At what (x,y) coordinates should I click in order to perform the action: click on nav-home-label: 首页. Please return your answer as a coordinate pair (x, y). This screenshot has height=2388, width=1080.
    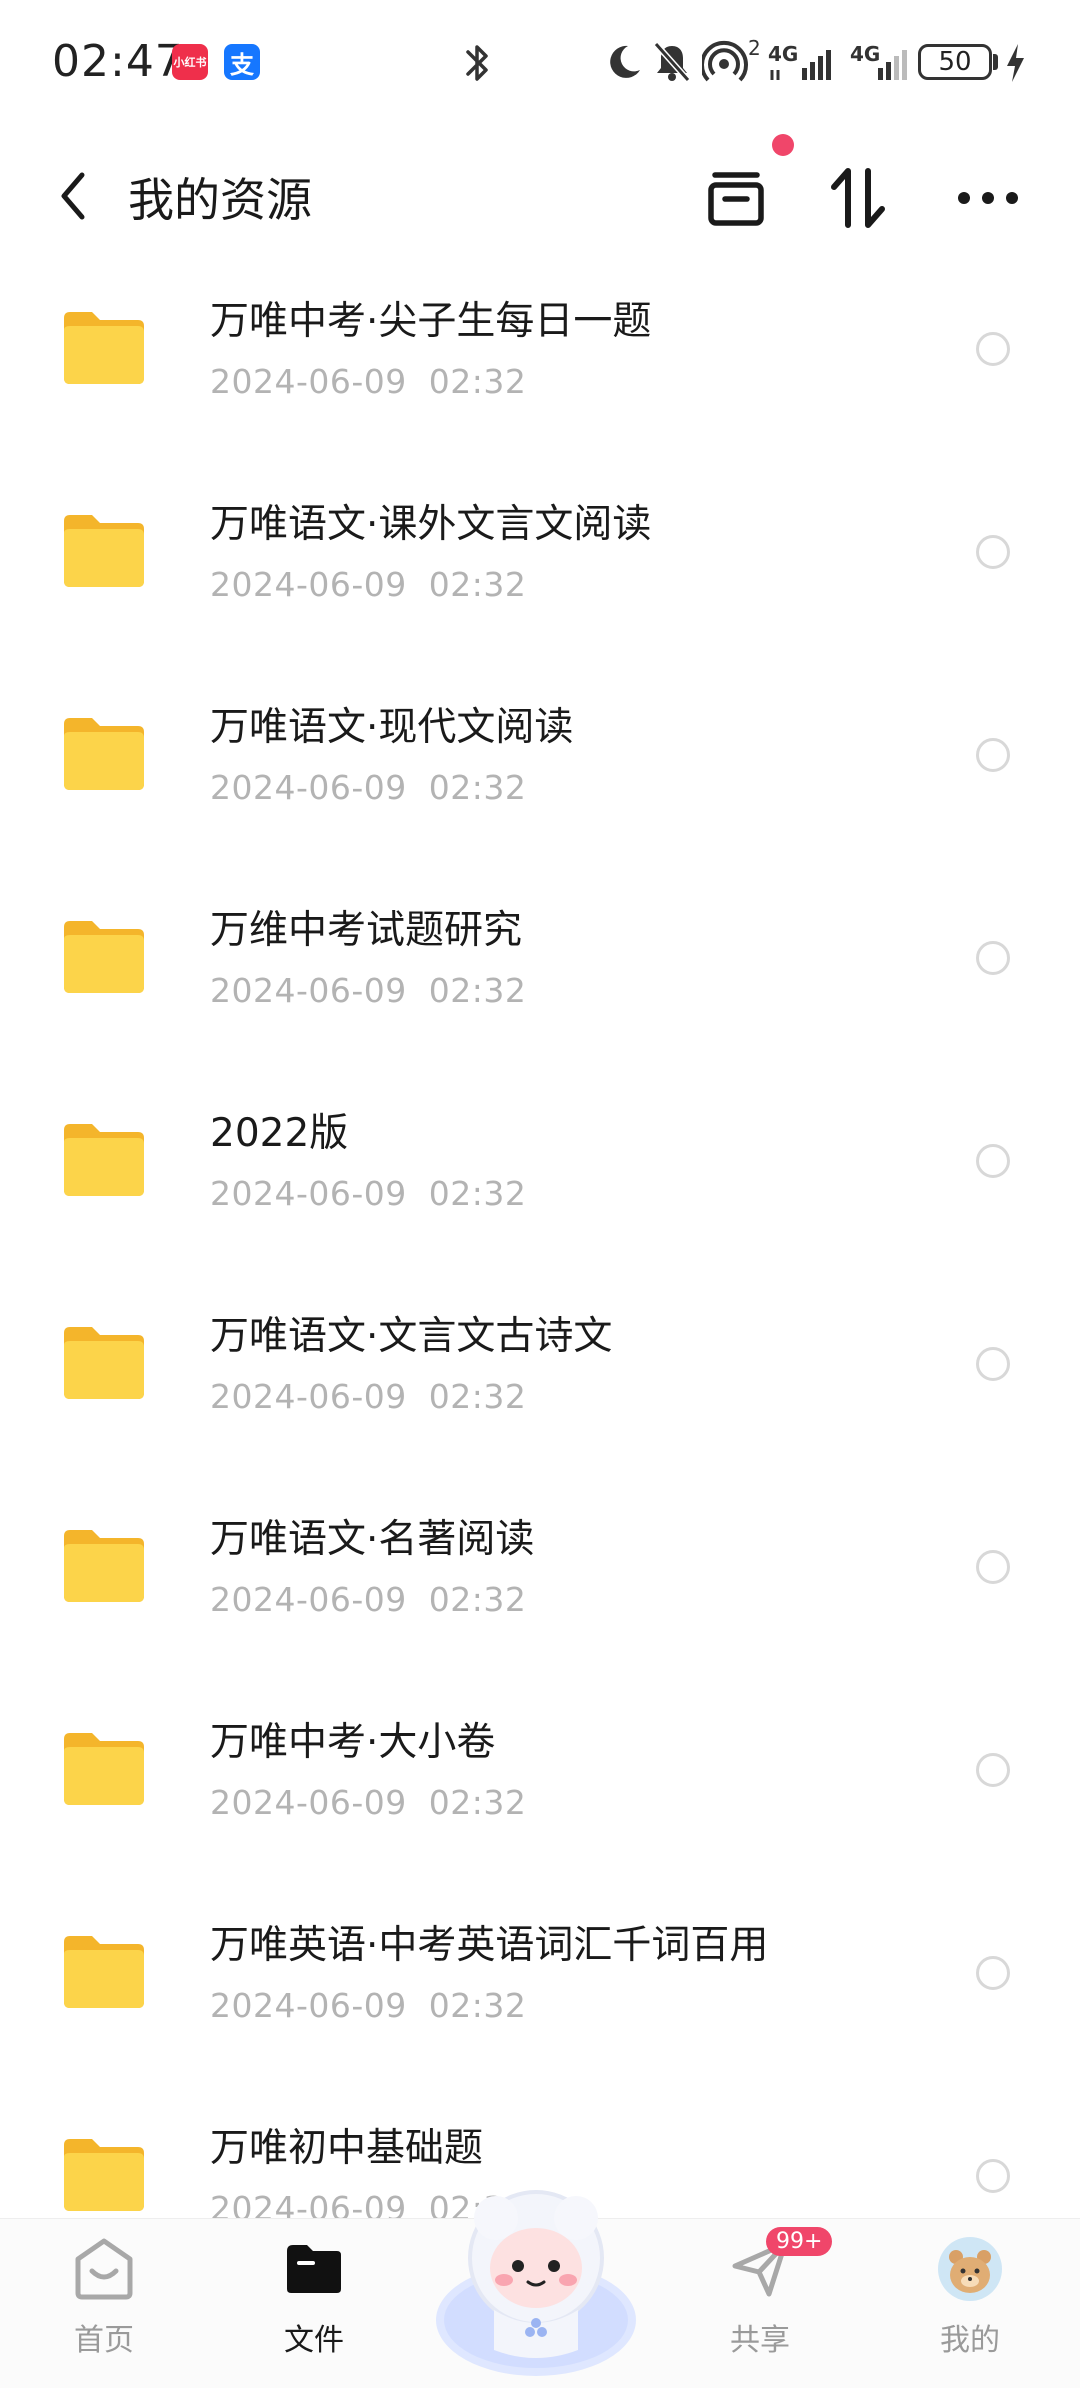
    Looking at the image, I should click on (104, 2340).